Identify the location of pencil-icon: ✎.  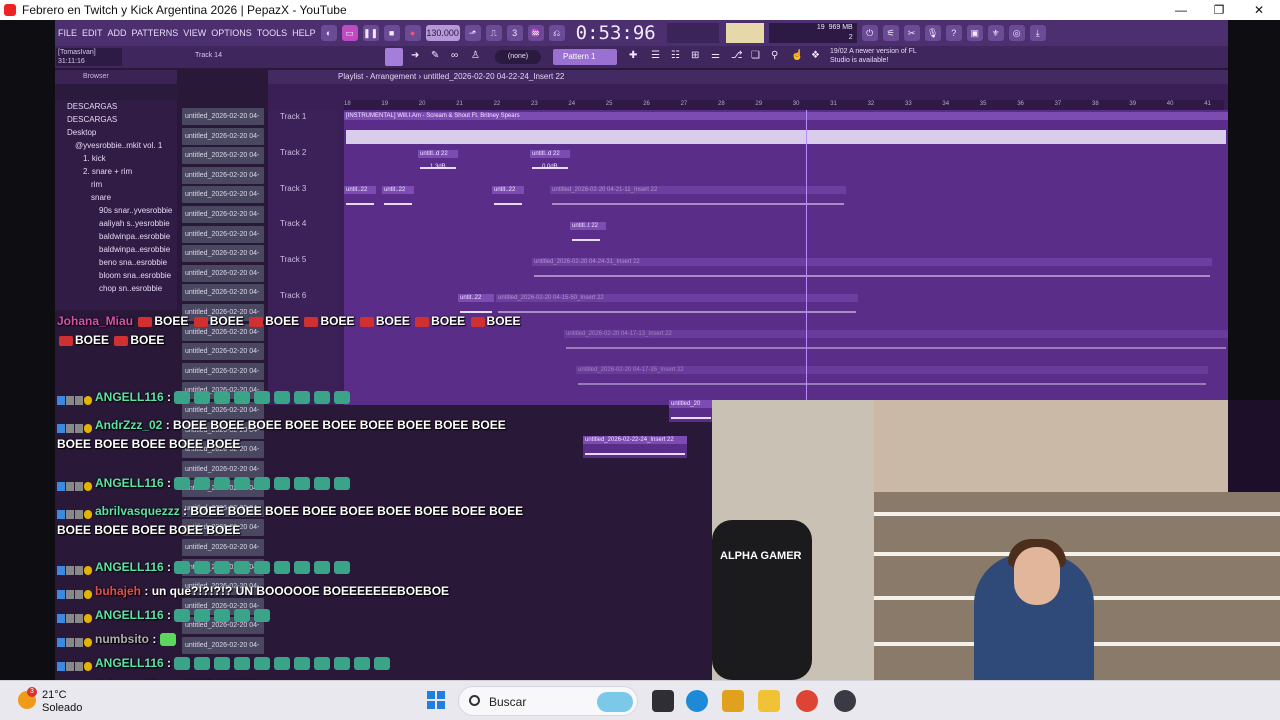
(435, 55).